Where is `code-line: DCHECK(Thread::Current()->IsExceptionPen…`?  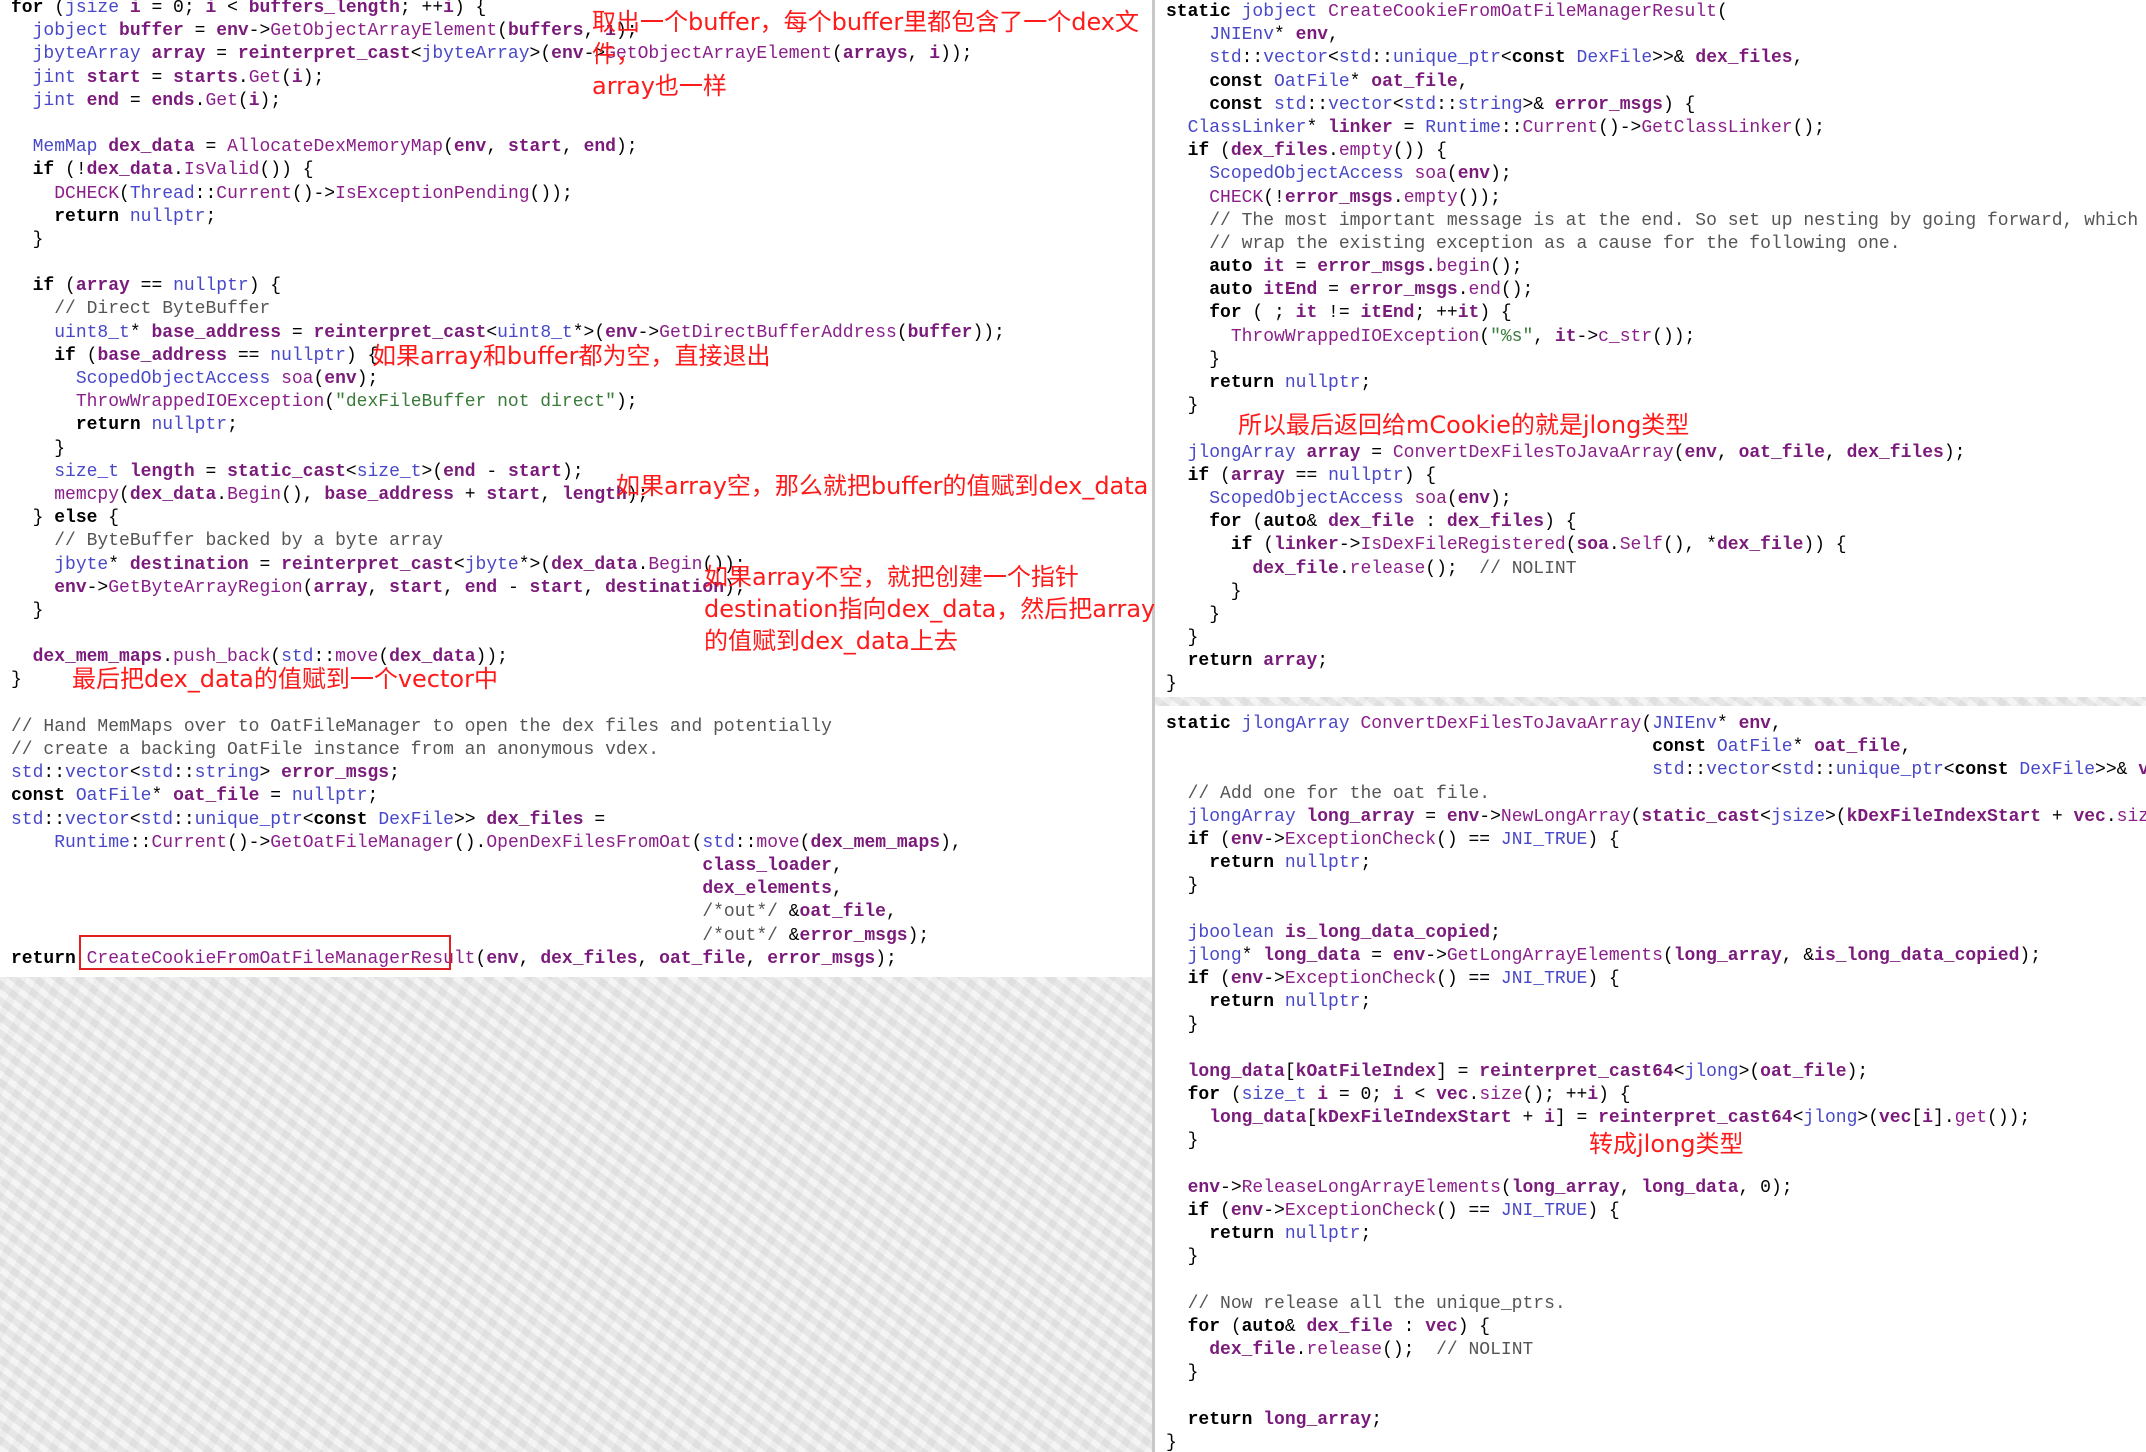
code-line: DCHECK(Thread::Current()->IsExceptionPen… is located at coordinates (313, 193).